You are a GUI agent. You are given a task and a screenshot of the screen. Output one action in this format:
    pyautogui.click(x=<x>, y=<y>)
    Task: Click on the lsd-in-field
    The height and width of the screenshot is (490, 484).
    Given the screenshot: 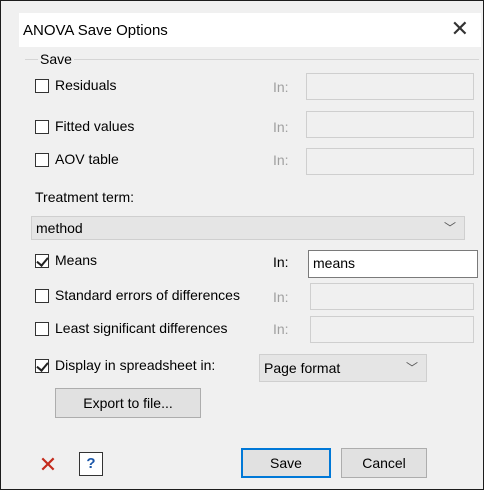 What is the action you would take?
    pyautogui.click(x=392, y=329)
    